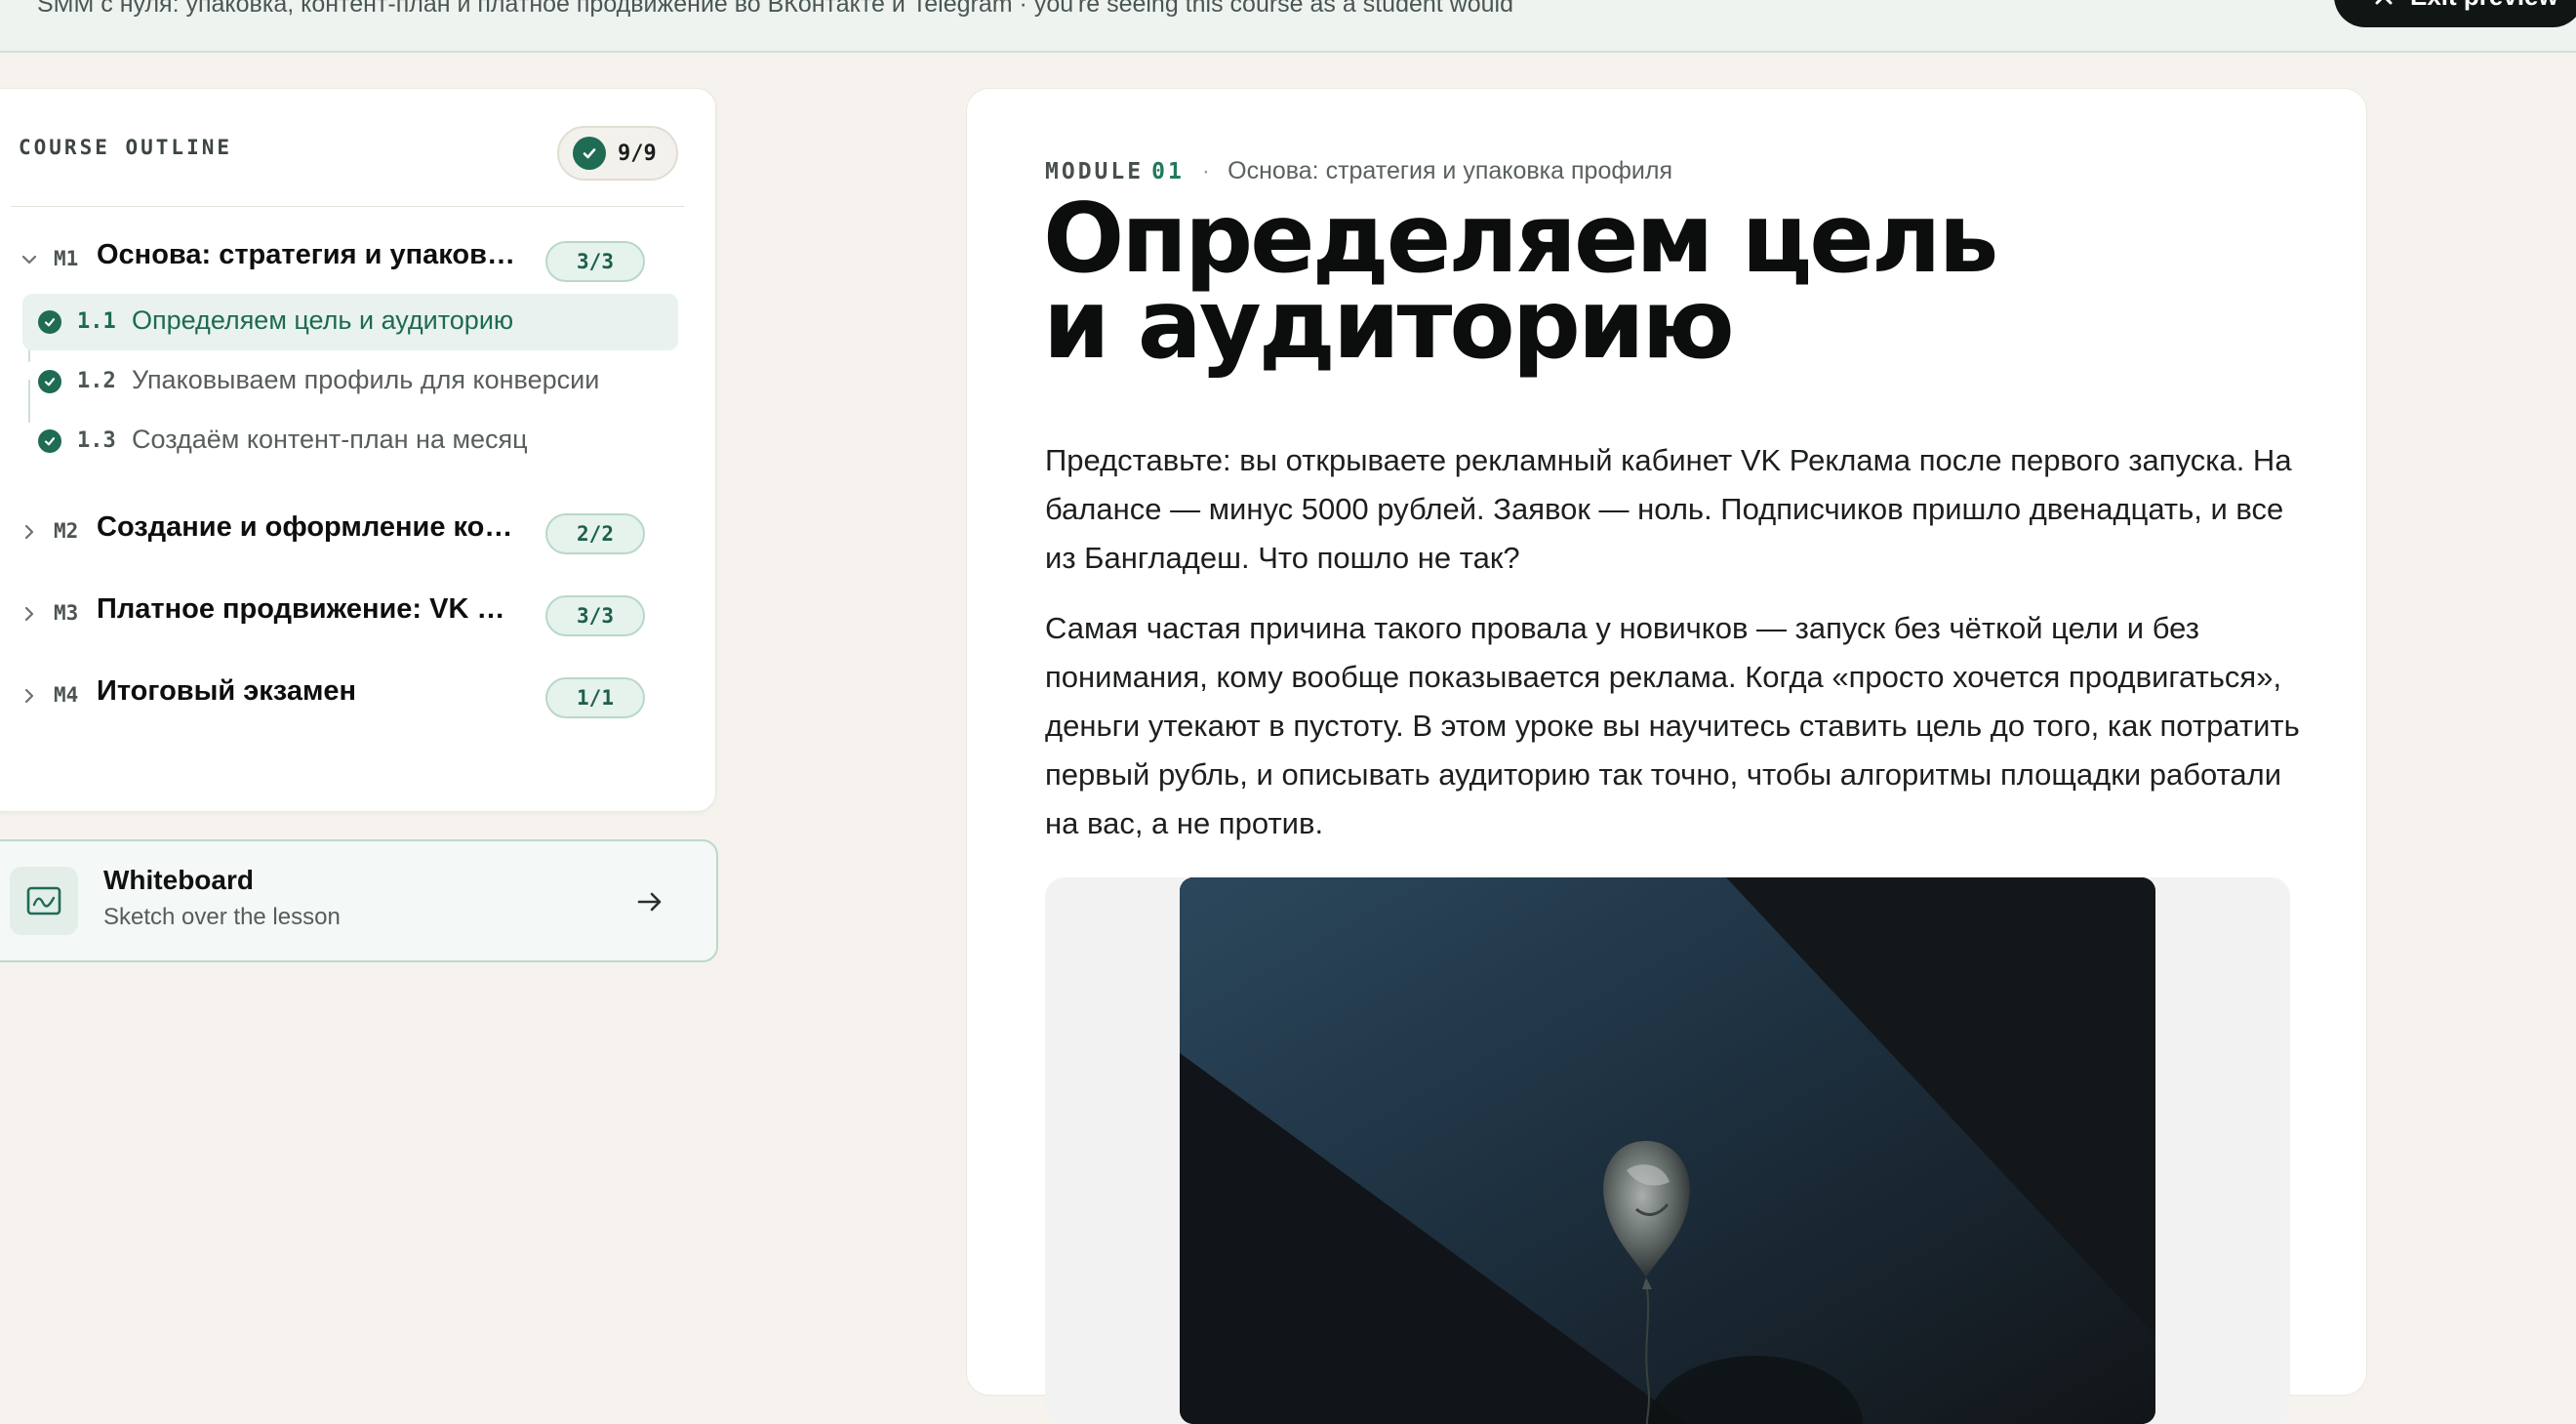 The width and height of the screenshot is (2576, 1424). Describe the element at coordinates (1450, 170) in the screenshot. I see `module-name: Основа: стратегия и упаковка профиля` at that location.